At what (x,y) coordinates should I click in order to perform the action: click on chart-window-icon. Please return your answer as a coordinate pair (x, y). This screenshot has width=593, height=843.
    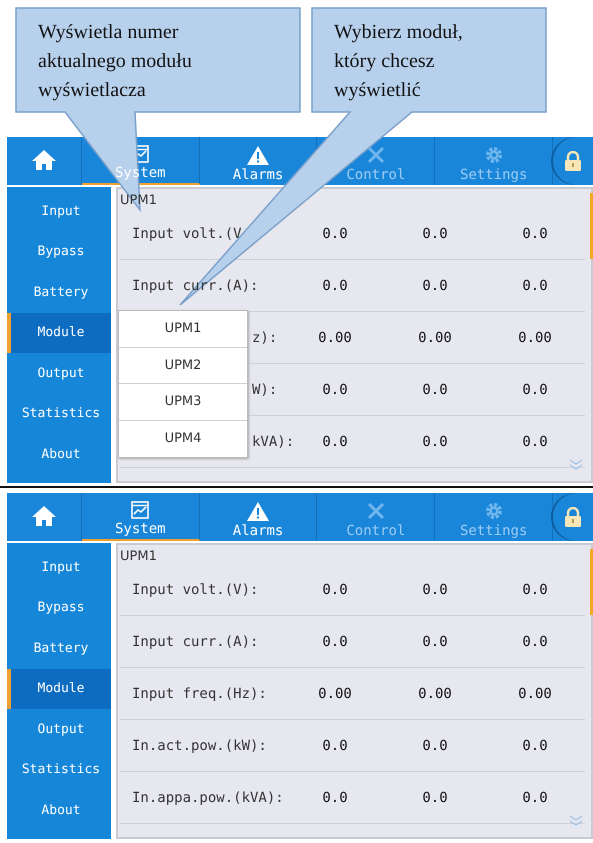
    Looking at the image, I should click on (140, 510).